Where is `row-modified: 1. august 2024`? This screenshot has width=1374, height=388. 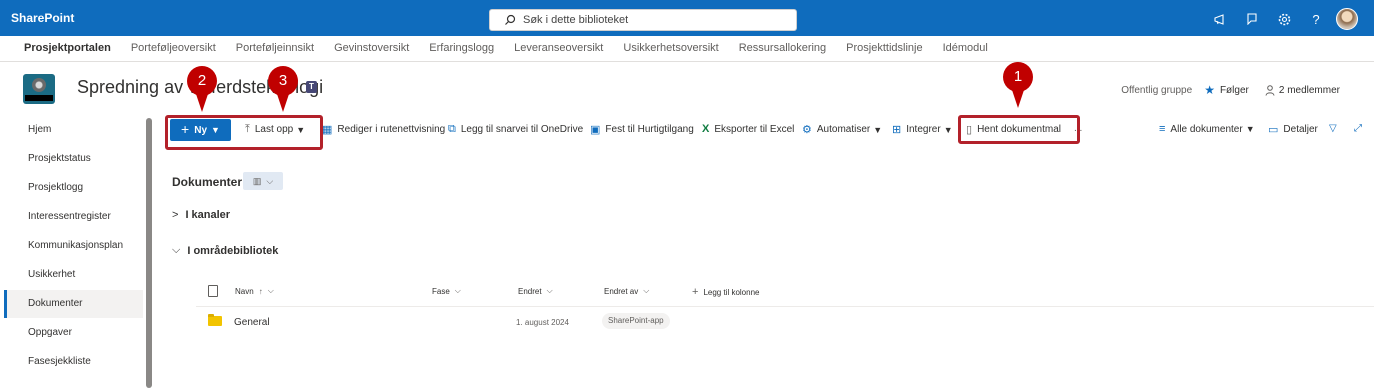 row-modified: 1. august 2024 is located at coordinates (542, 322).